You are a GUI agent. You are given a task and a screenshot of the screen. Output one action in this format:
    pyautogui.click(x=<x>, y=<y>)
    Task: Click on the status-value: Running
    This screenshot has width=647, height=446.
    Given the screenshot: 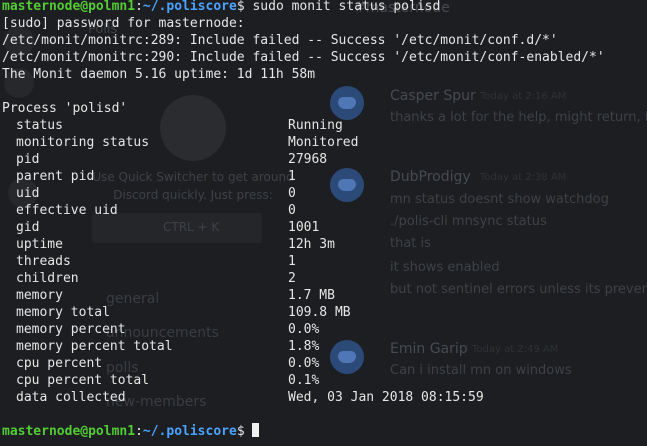 What is the action you would take?
    pyautogui.click(x=315, y=125)
    